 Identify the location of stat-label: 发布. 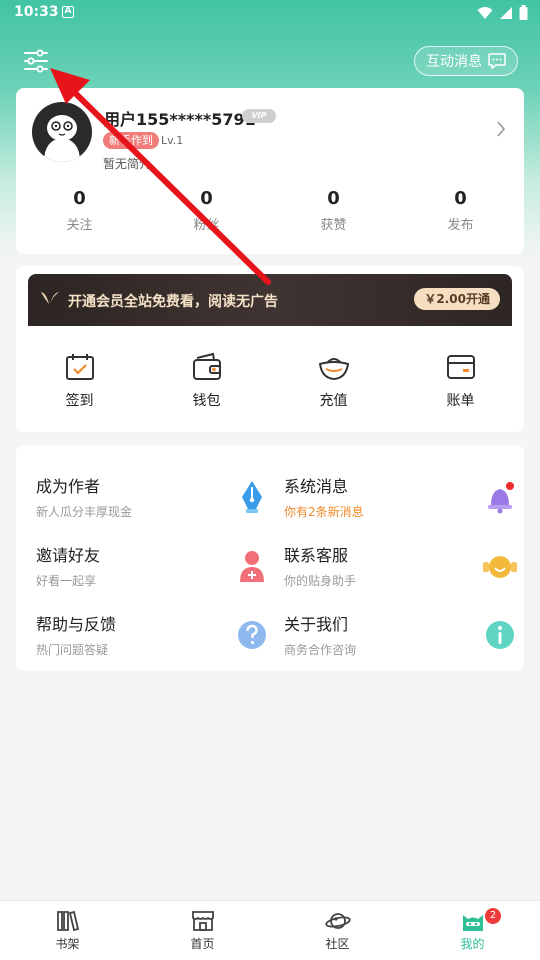
(460, 225).